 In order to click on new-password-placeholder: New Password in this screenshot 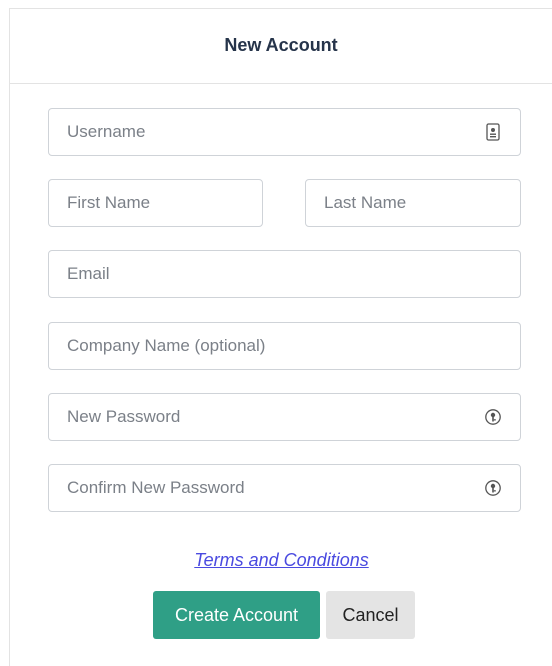, I will do `click(124, 416)`.